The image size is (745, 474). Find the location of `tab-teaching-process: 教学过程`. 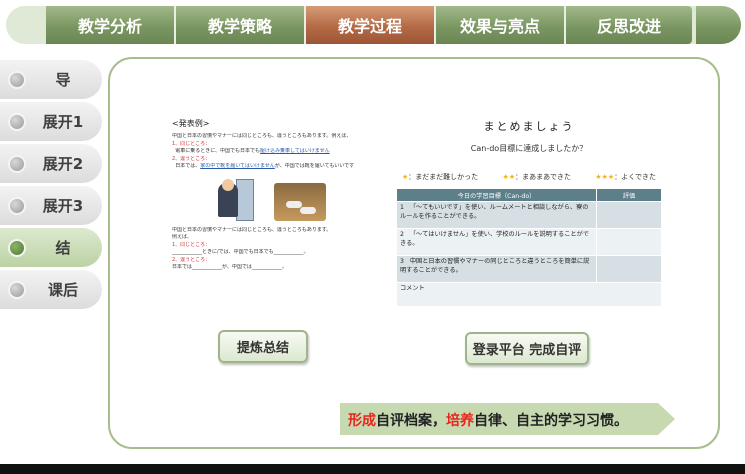

tab-teaching-process: 教学过程 is located at coordinates (371, 25).